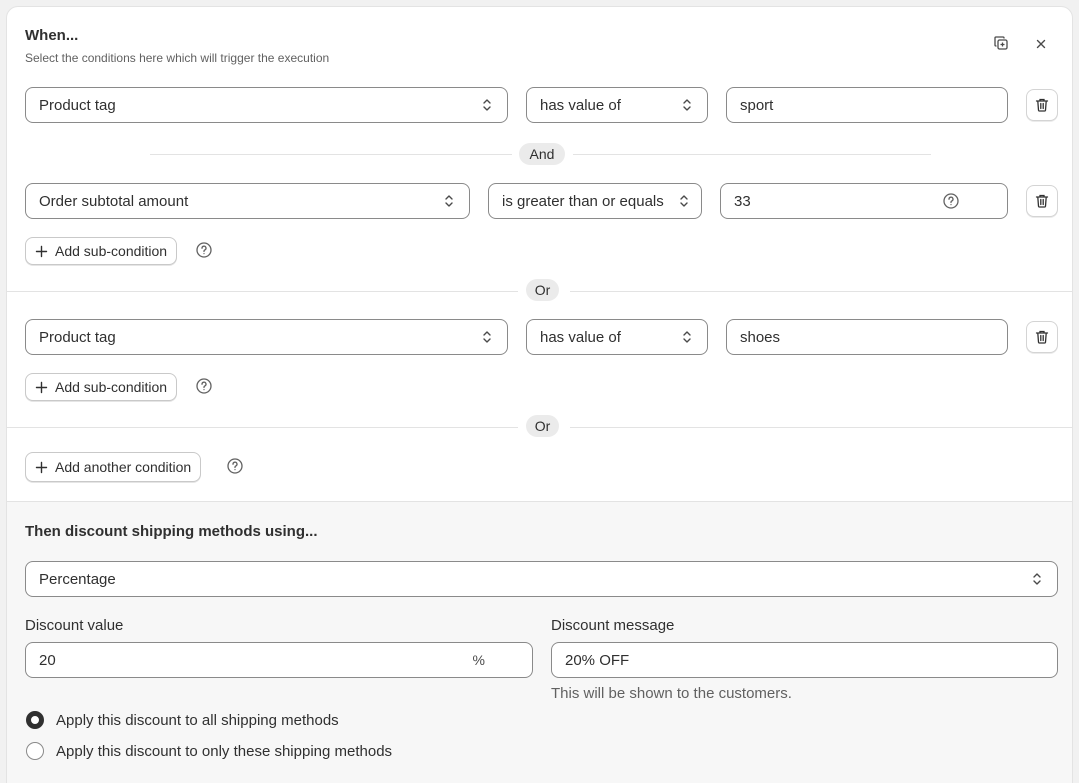  Describe the element at coordinates (77, 579) in the screenshot. I see `discount-method-value: Percentage` at that location.